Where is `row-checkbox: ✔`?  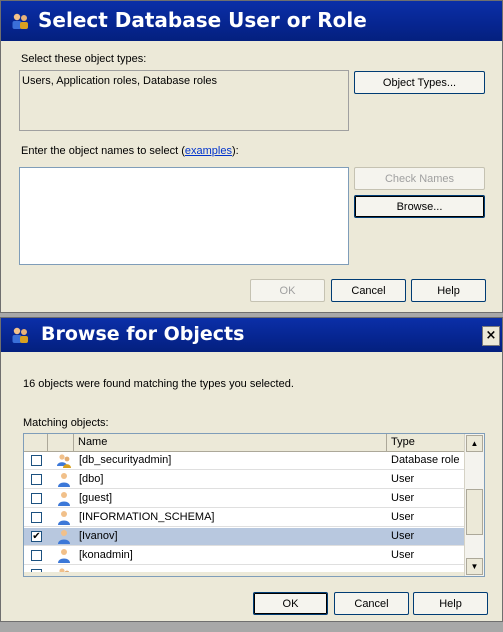
row-checkbox: ✔ is located at coordinates (36, 536).